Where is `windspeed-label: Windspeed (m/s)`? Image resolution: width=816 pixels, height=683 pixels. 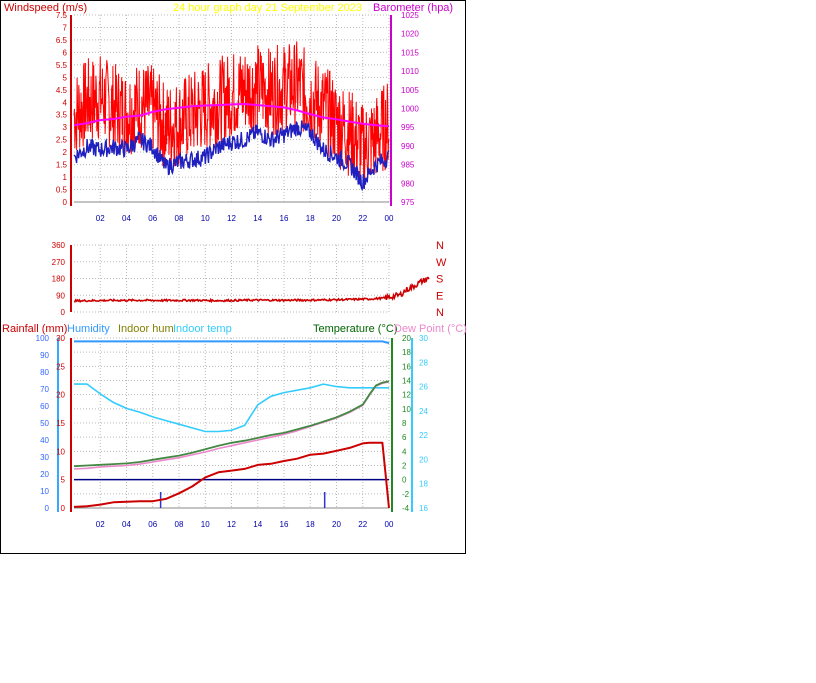
windspeed-label: Windspeed (m/s) is located at coordinates (45, 8).